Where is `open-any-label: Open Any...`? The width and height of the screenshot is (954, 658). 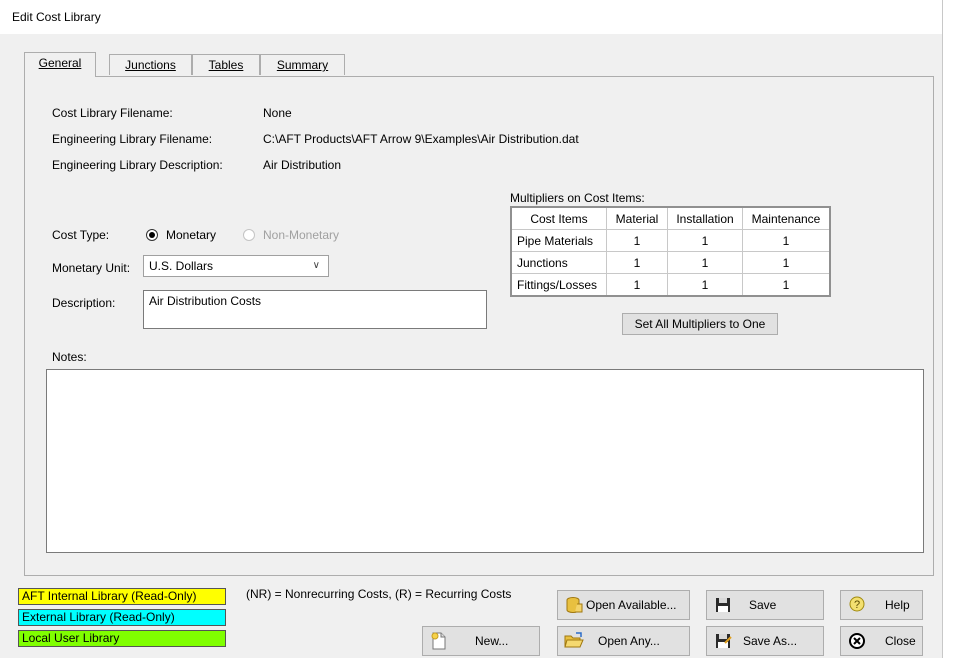
open-any-label: Open Any... is located at coordinates (629, 641).